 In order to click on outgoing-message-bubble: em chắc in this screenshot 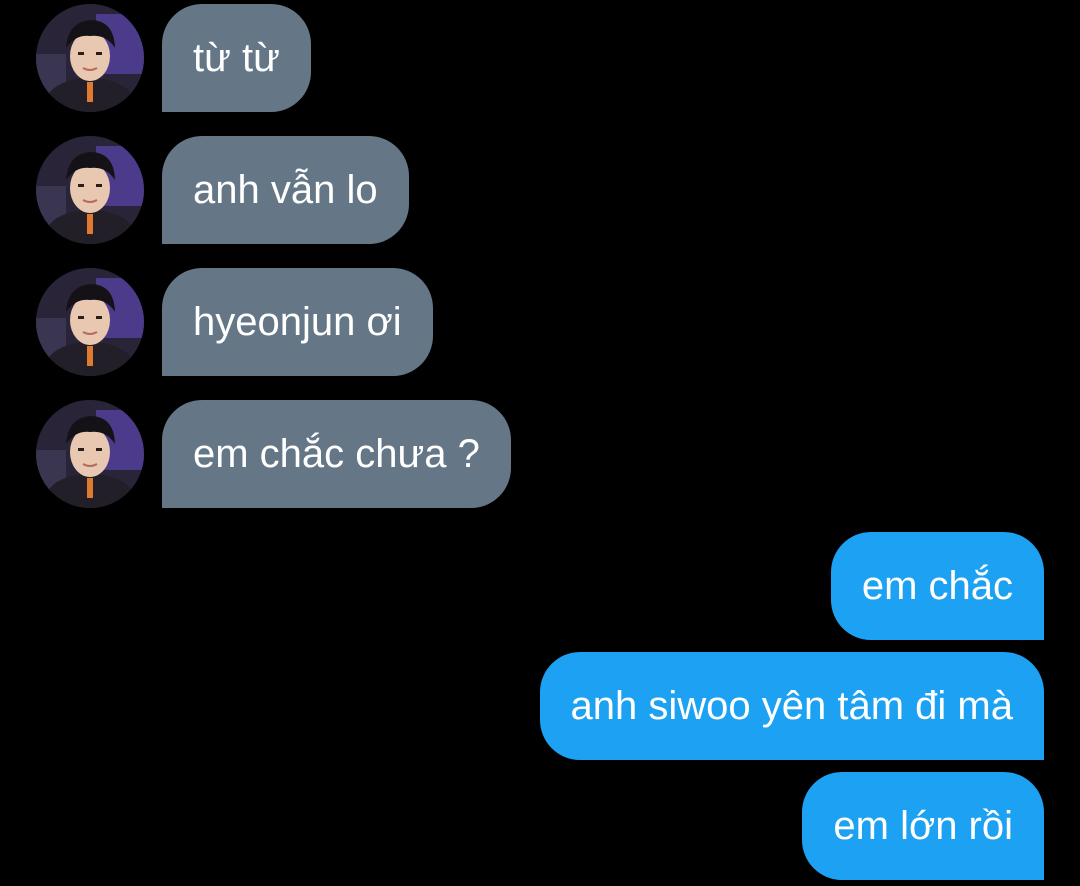, I will do `click(937, 586)`.